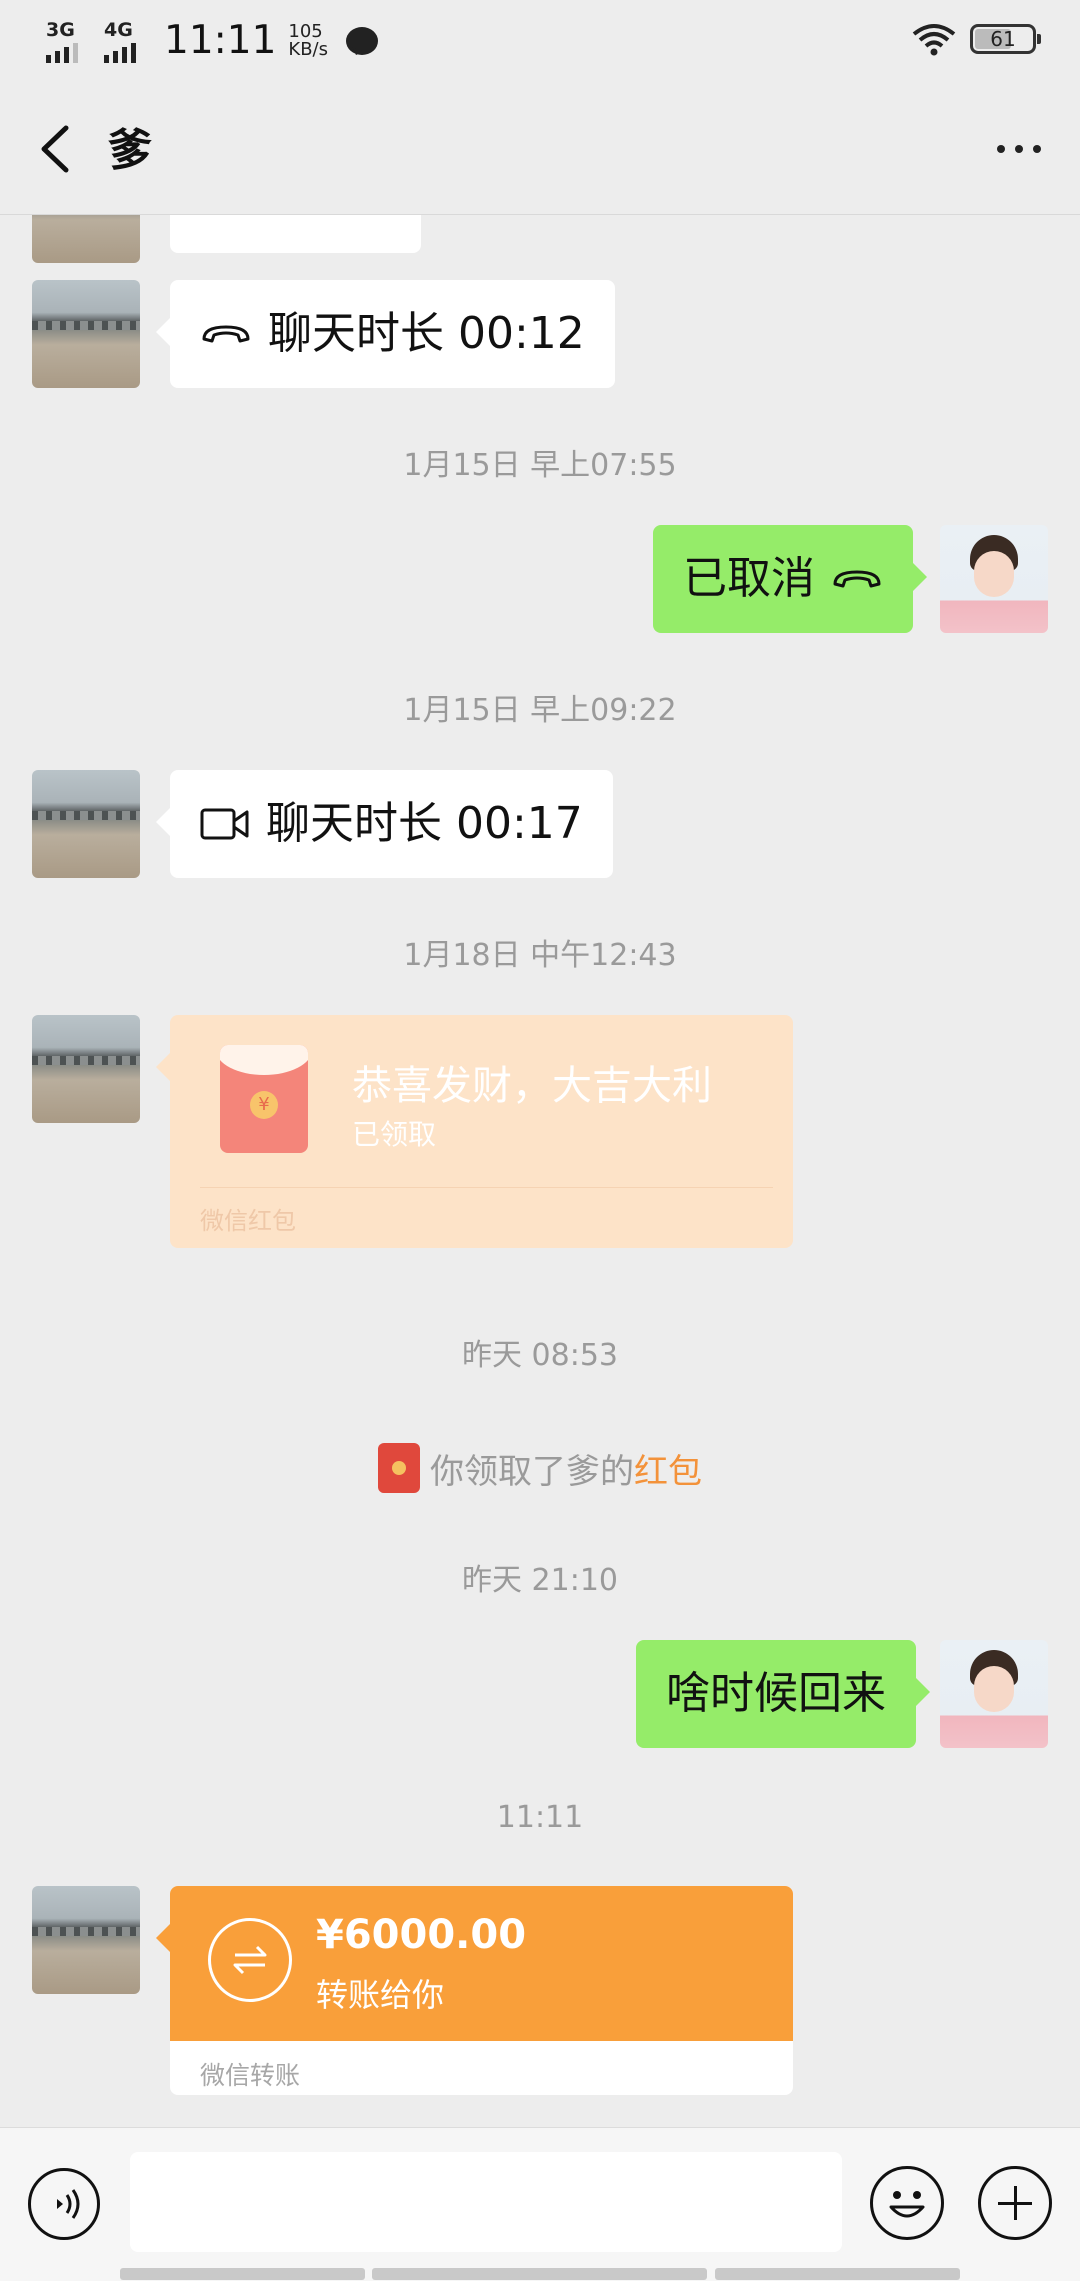 The width and height of the screenshot is (1080, 2281). What do you see at coordinates (540, 149) in the screenshot?
I see `chat-header: 爹` at bounding box center [540, 149].